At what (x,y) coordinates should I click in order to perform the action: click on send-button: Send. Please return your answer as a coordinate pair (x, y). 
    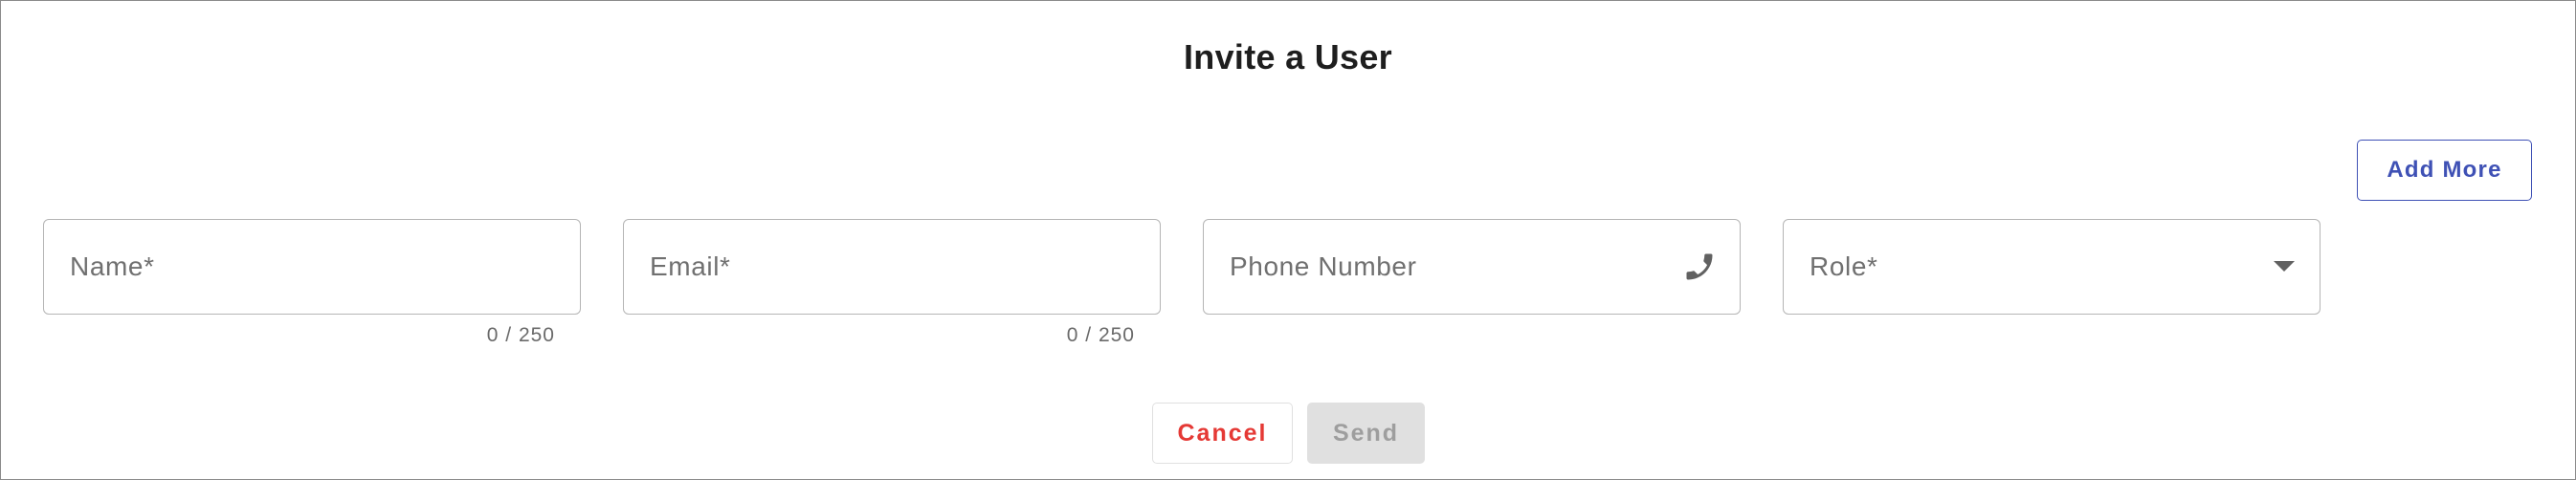
    Looking at the image, I should click on (1366, 434).